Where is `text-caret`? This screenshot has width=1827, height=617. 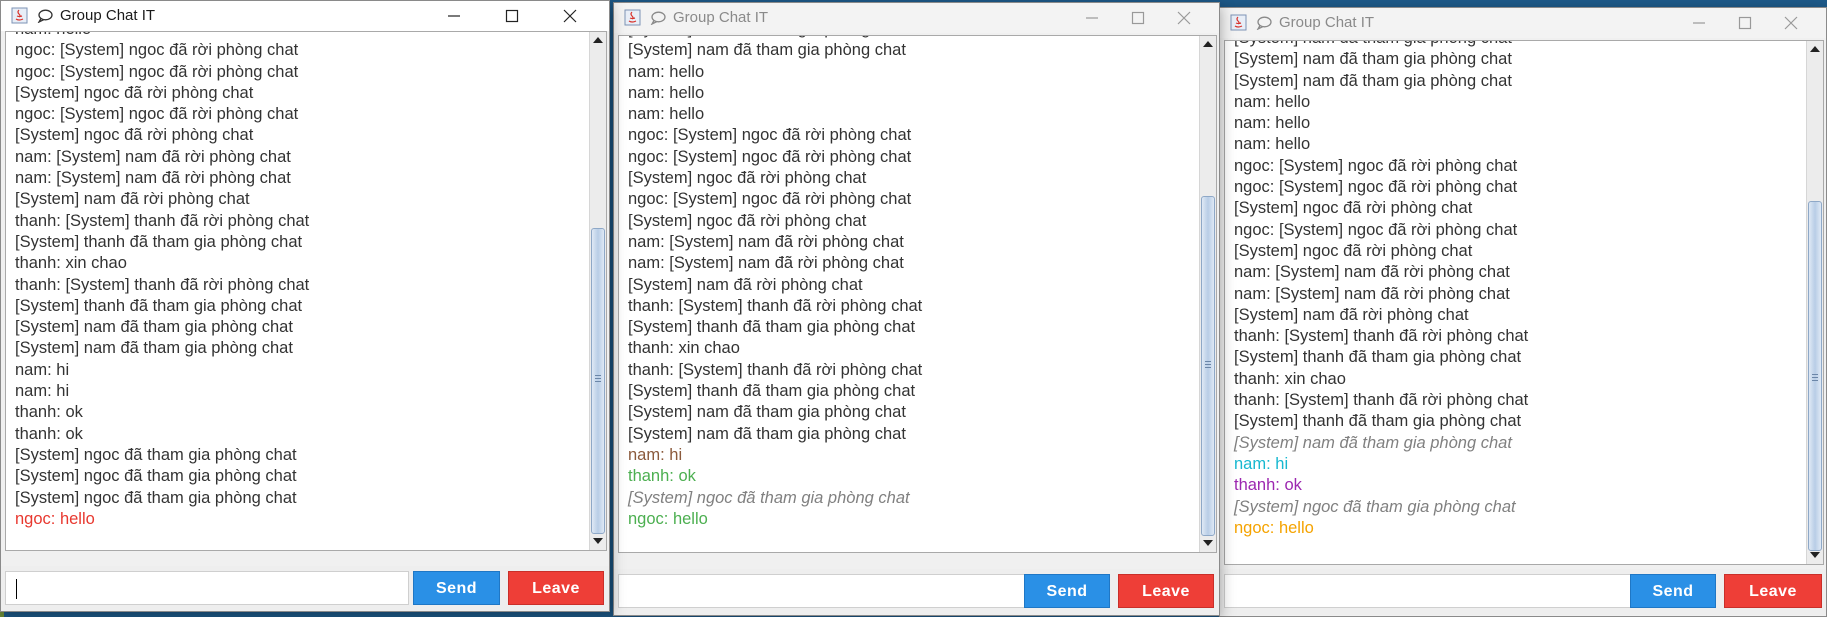 text-caret is located at coordinates (16, 589).